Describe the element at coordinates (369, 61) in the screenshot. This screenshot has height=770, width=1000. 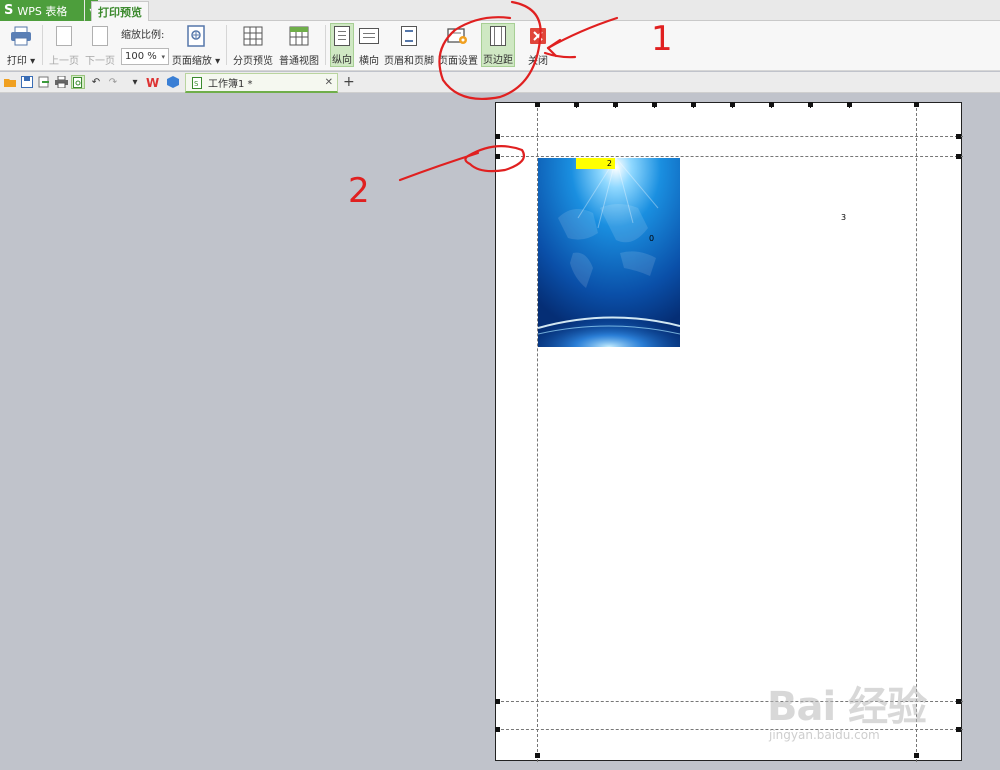
I see `landscape-label: 横向` at that location.